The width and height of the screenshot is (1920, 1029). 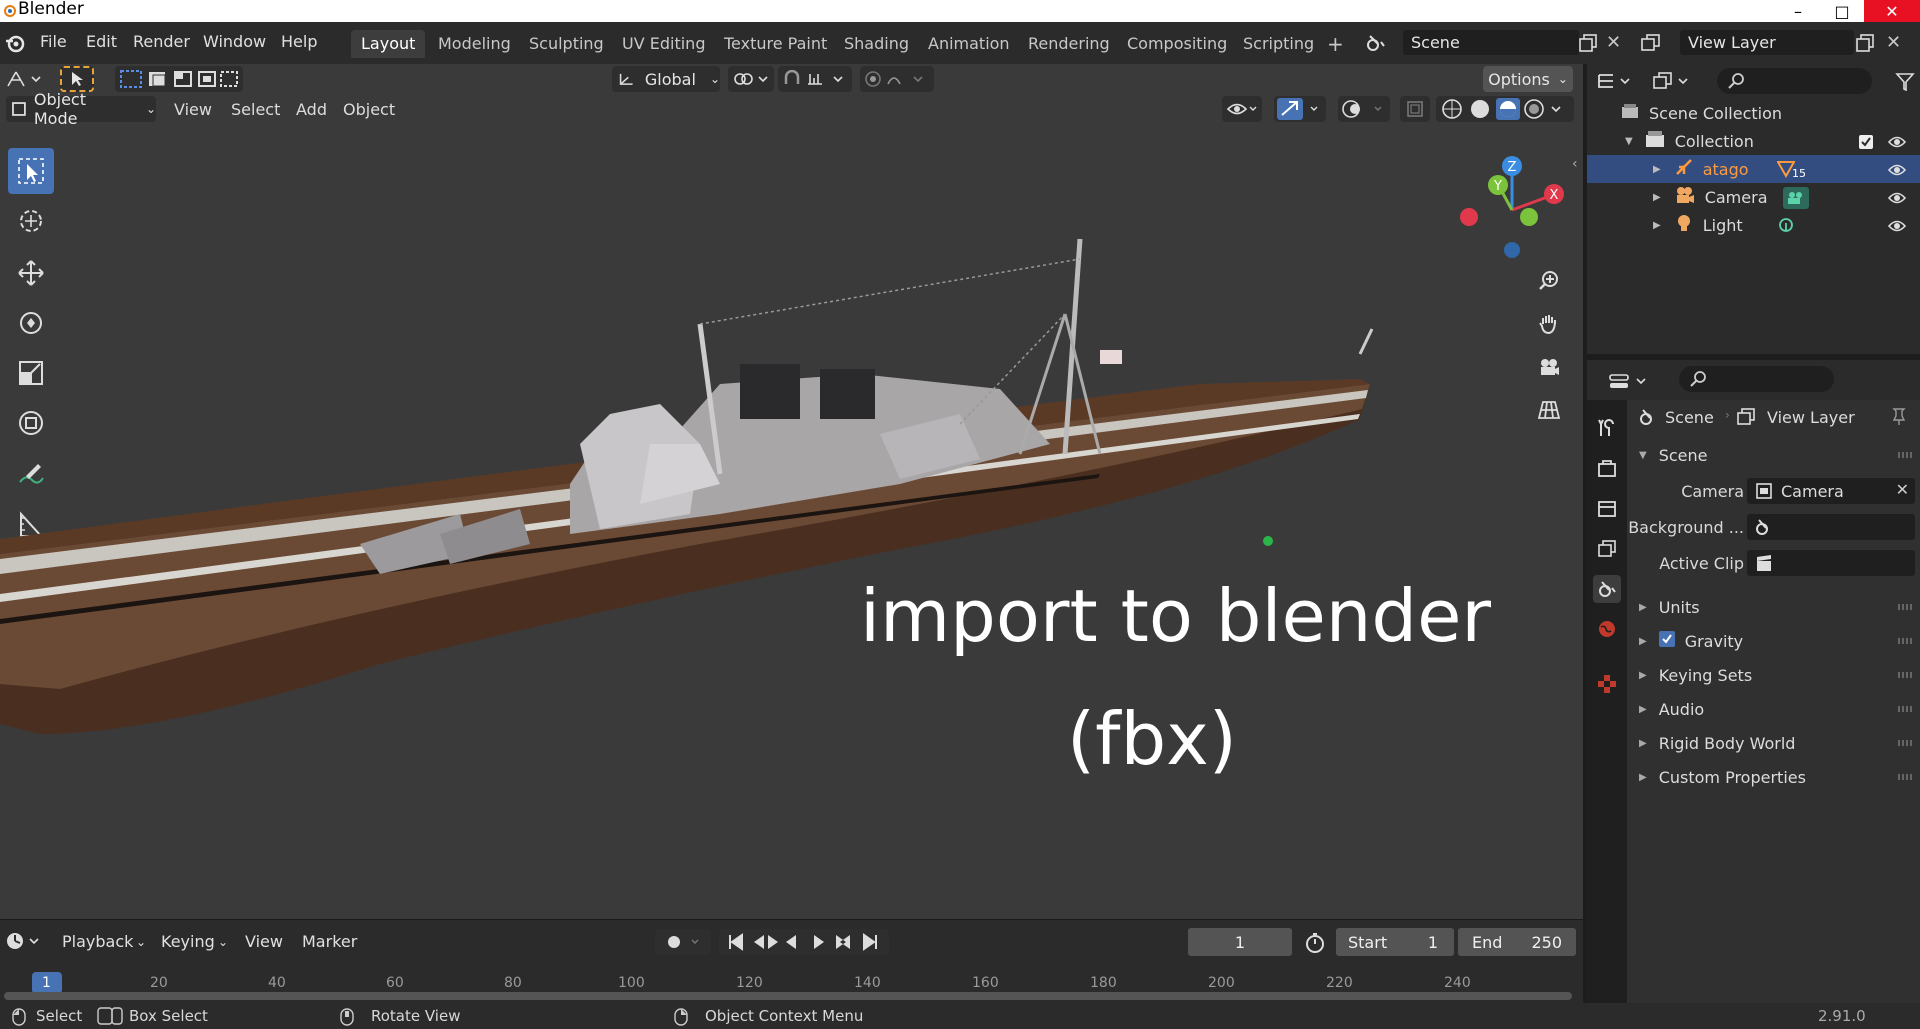 I want to click on end-frame-field: End 250, so click(x=1517, y=942).